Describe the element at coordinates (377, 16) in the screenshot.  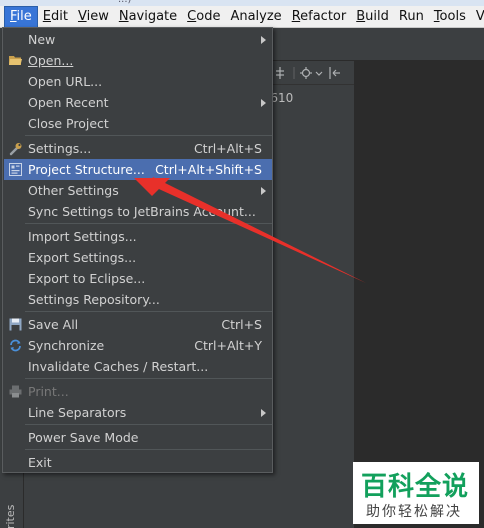
I see `menu-build-rest: uild` at that location.